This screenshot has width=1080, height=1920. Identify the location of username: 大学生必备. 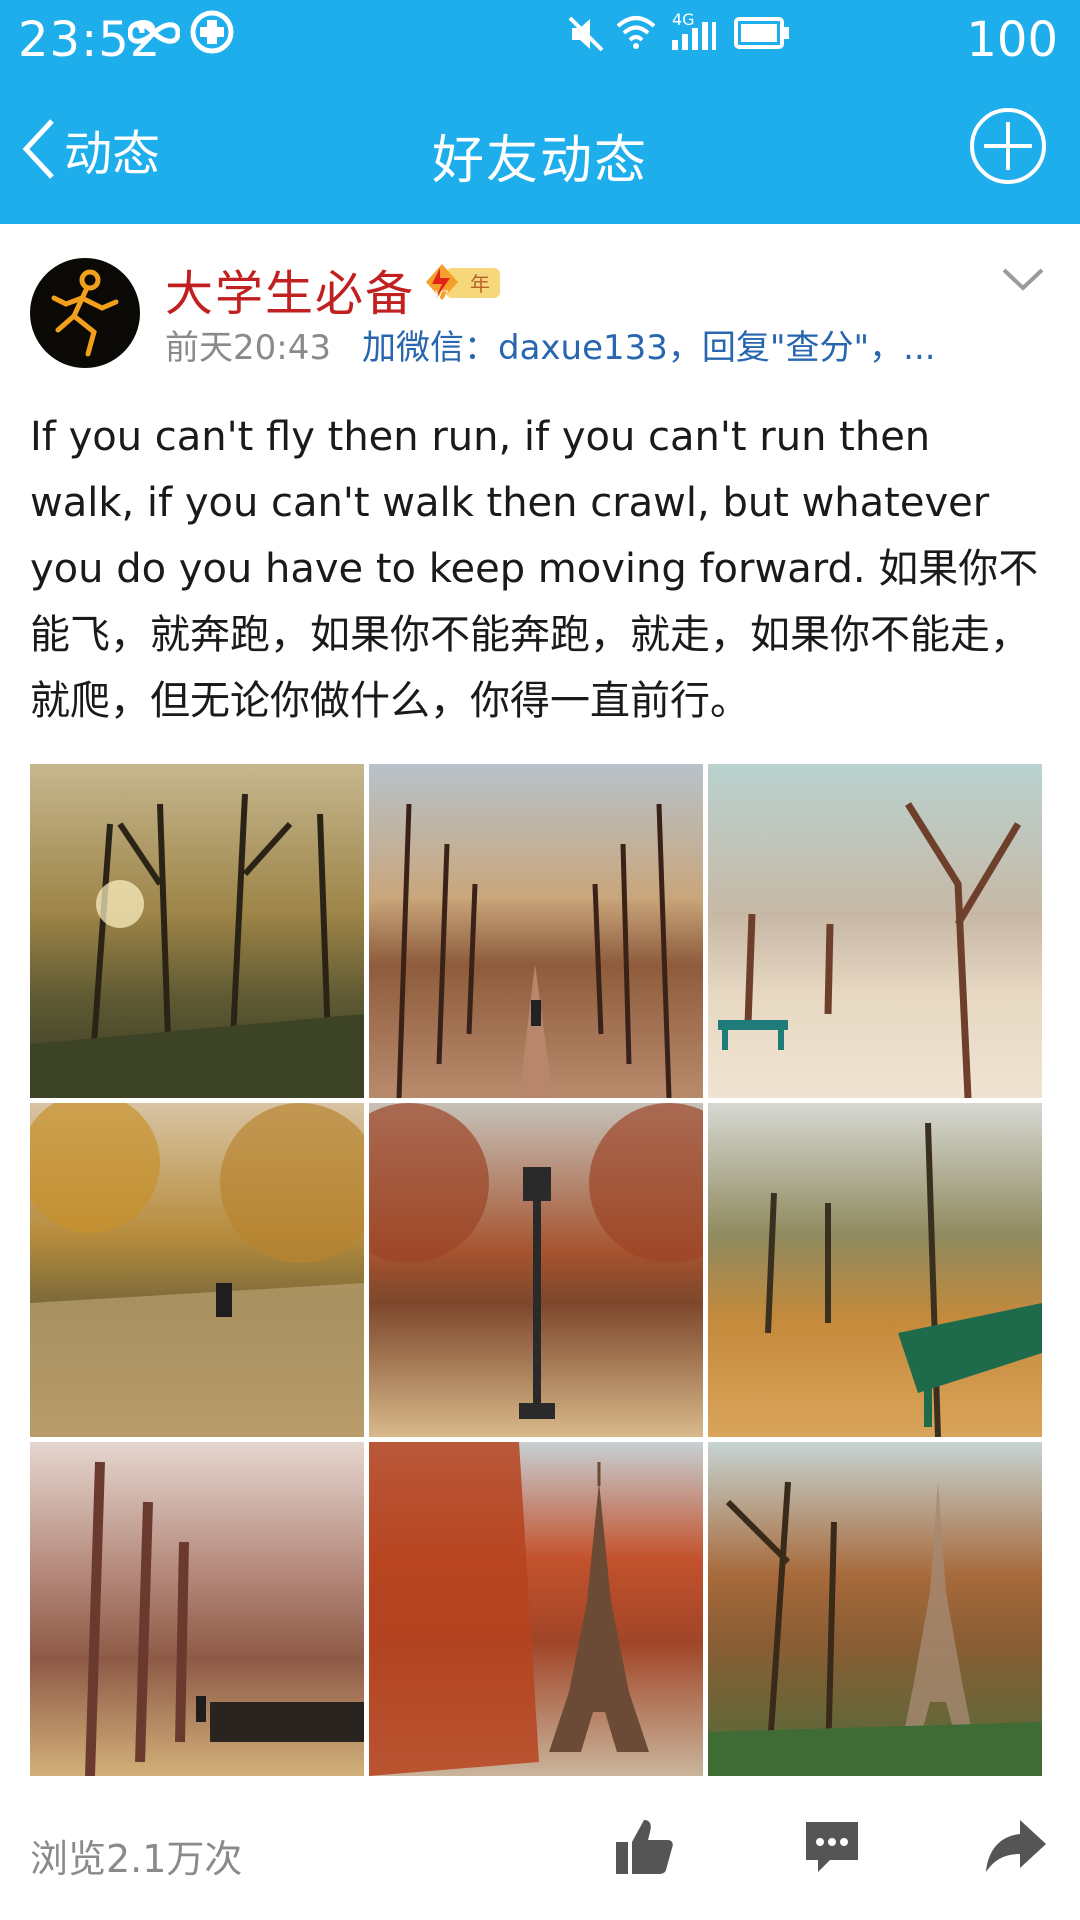
(290, 289).